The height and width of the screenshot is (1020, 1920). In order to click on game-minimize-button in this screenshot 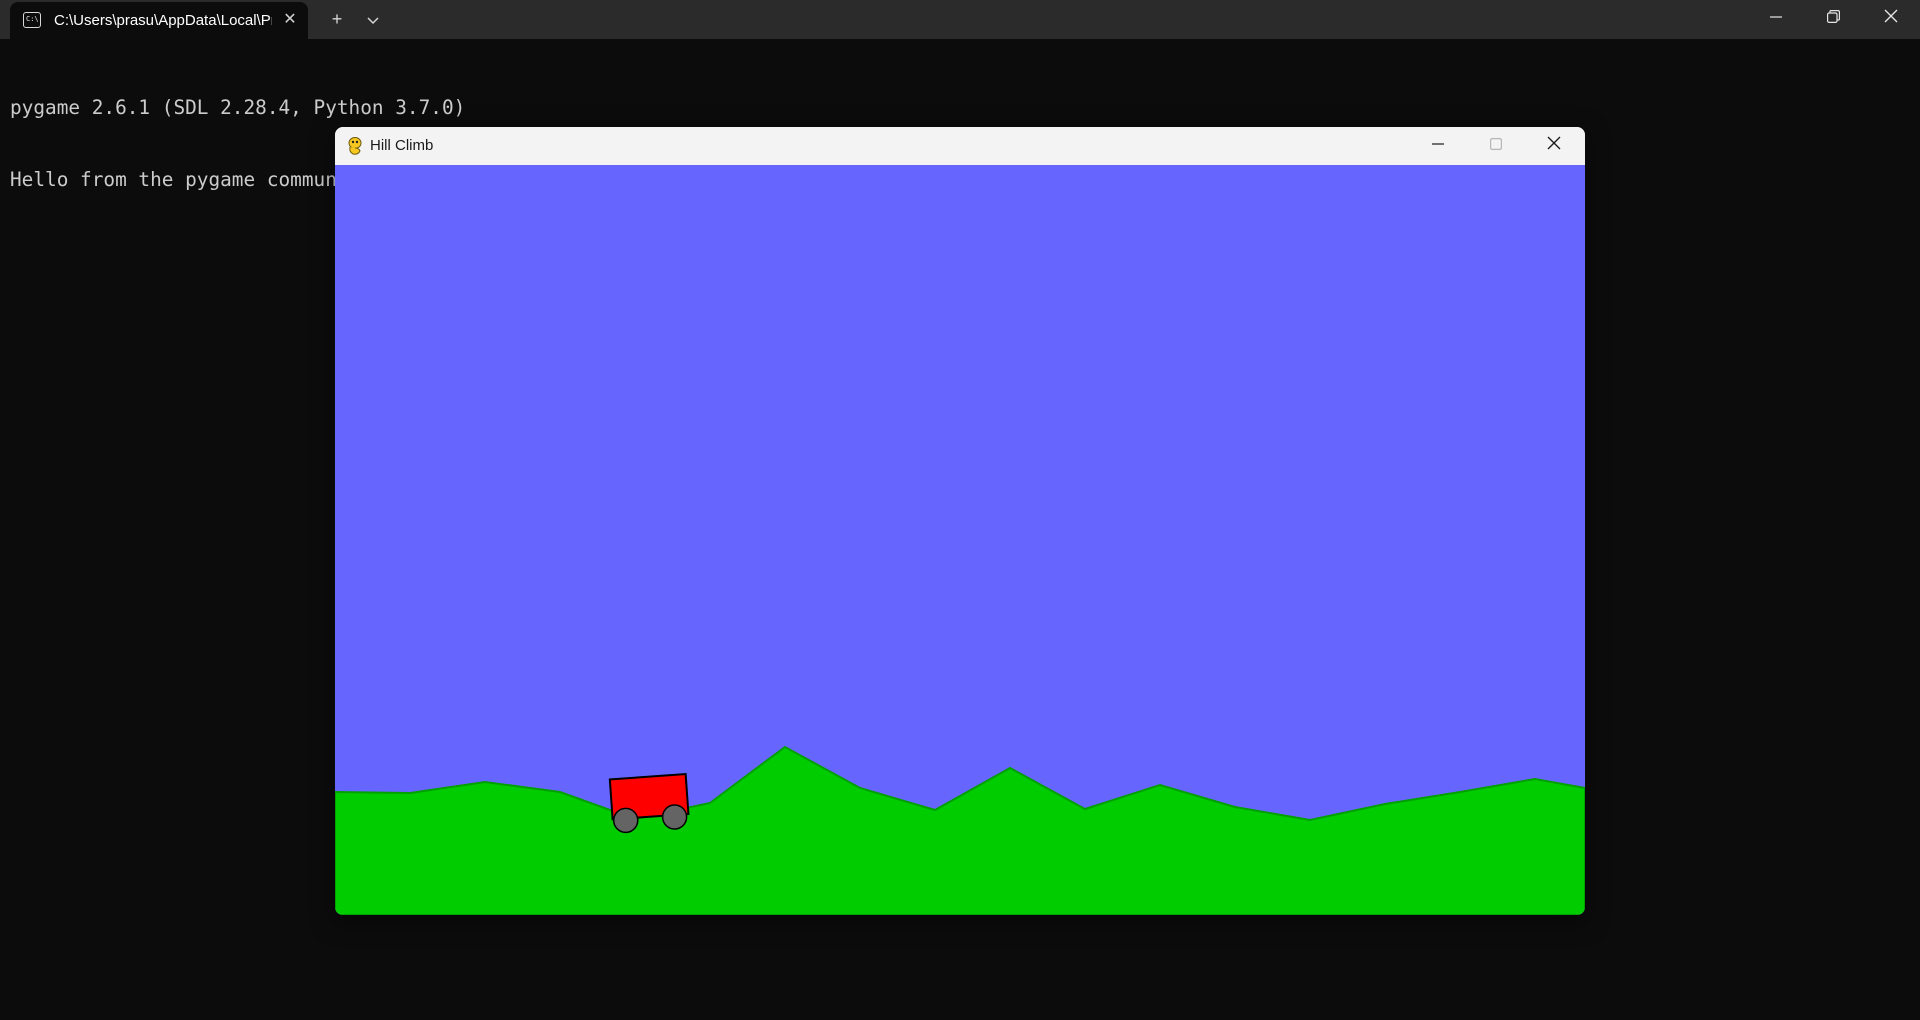, I will do `click(1438, 146)`.